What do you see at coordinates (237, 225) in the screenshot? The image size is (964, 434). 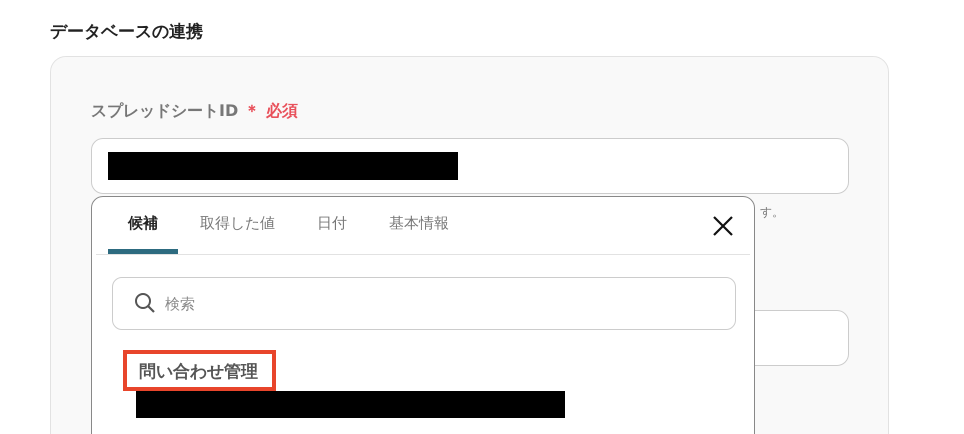 I see `picker-tab: 取得した値` at bounding box center [237, 225].